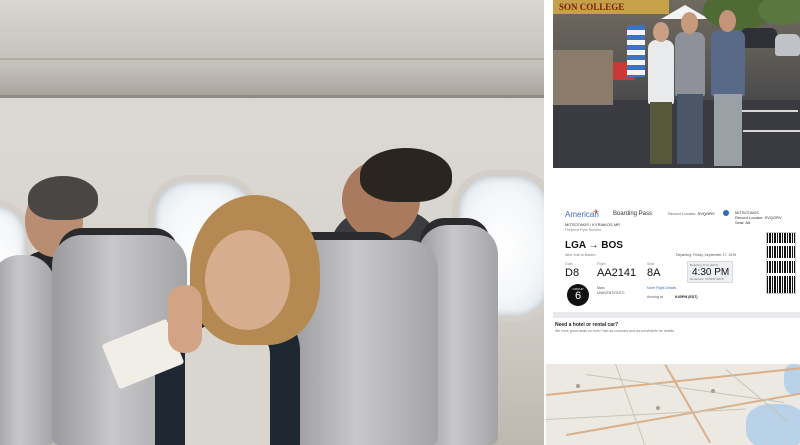 The image size is (800, 445). I want to click on seat-value: 8A, so click(654, 273).